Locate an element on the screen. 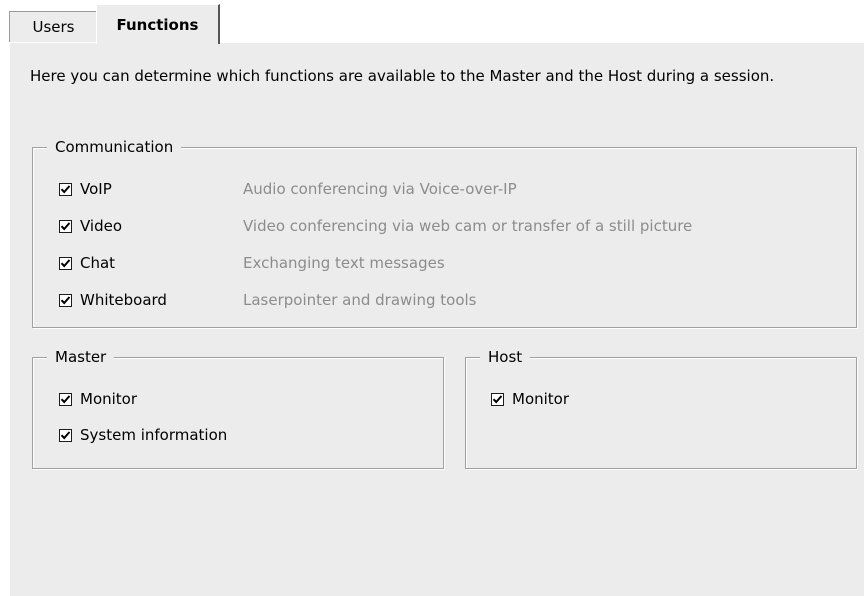 The height and width of the screenshot is (596, 864). chat-checkbox-row: Chat is located at coordinates (87, 263).